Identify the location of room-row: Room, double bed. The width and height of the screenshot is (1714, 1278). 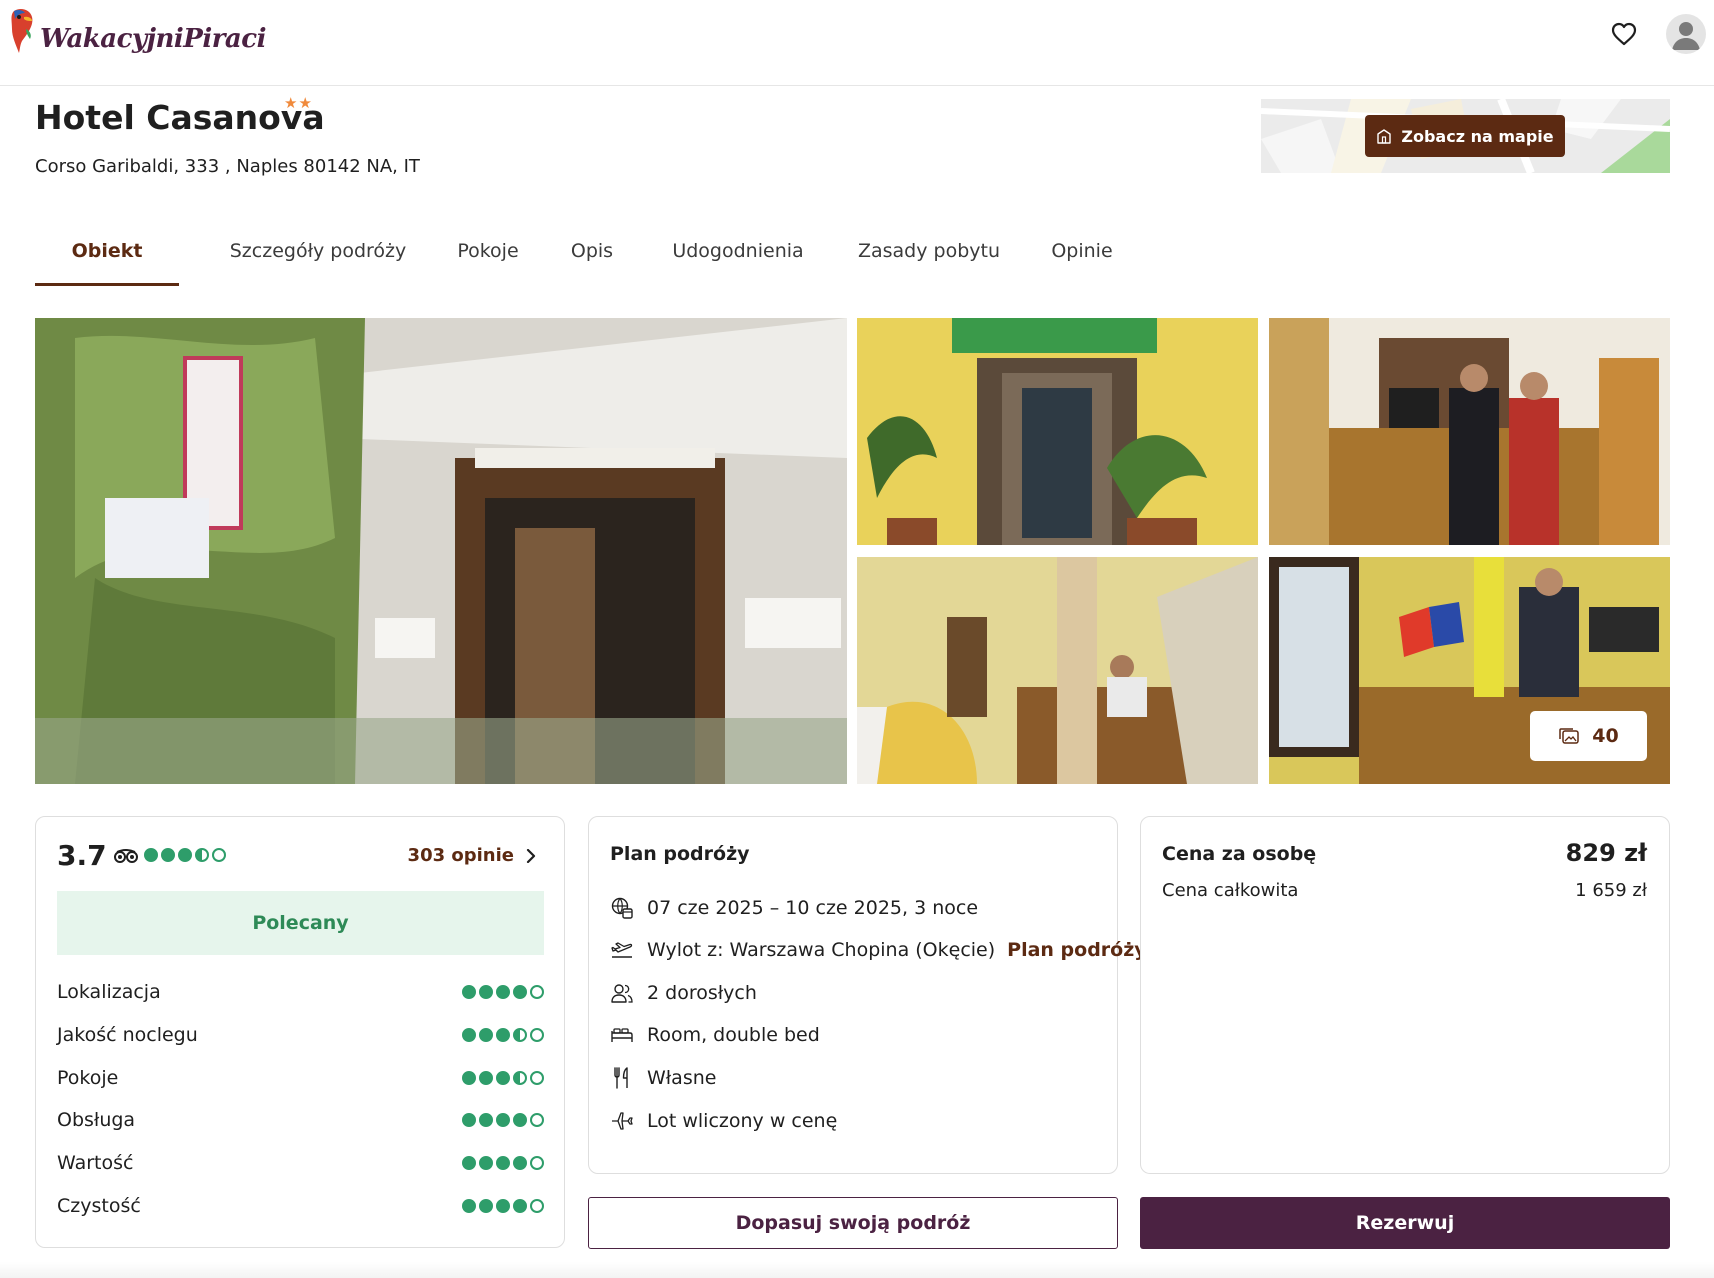
(715, 1035).